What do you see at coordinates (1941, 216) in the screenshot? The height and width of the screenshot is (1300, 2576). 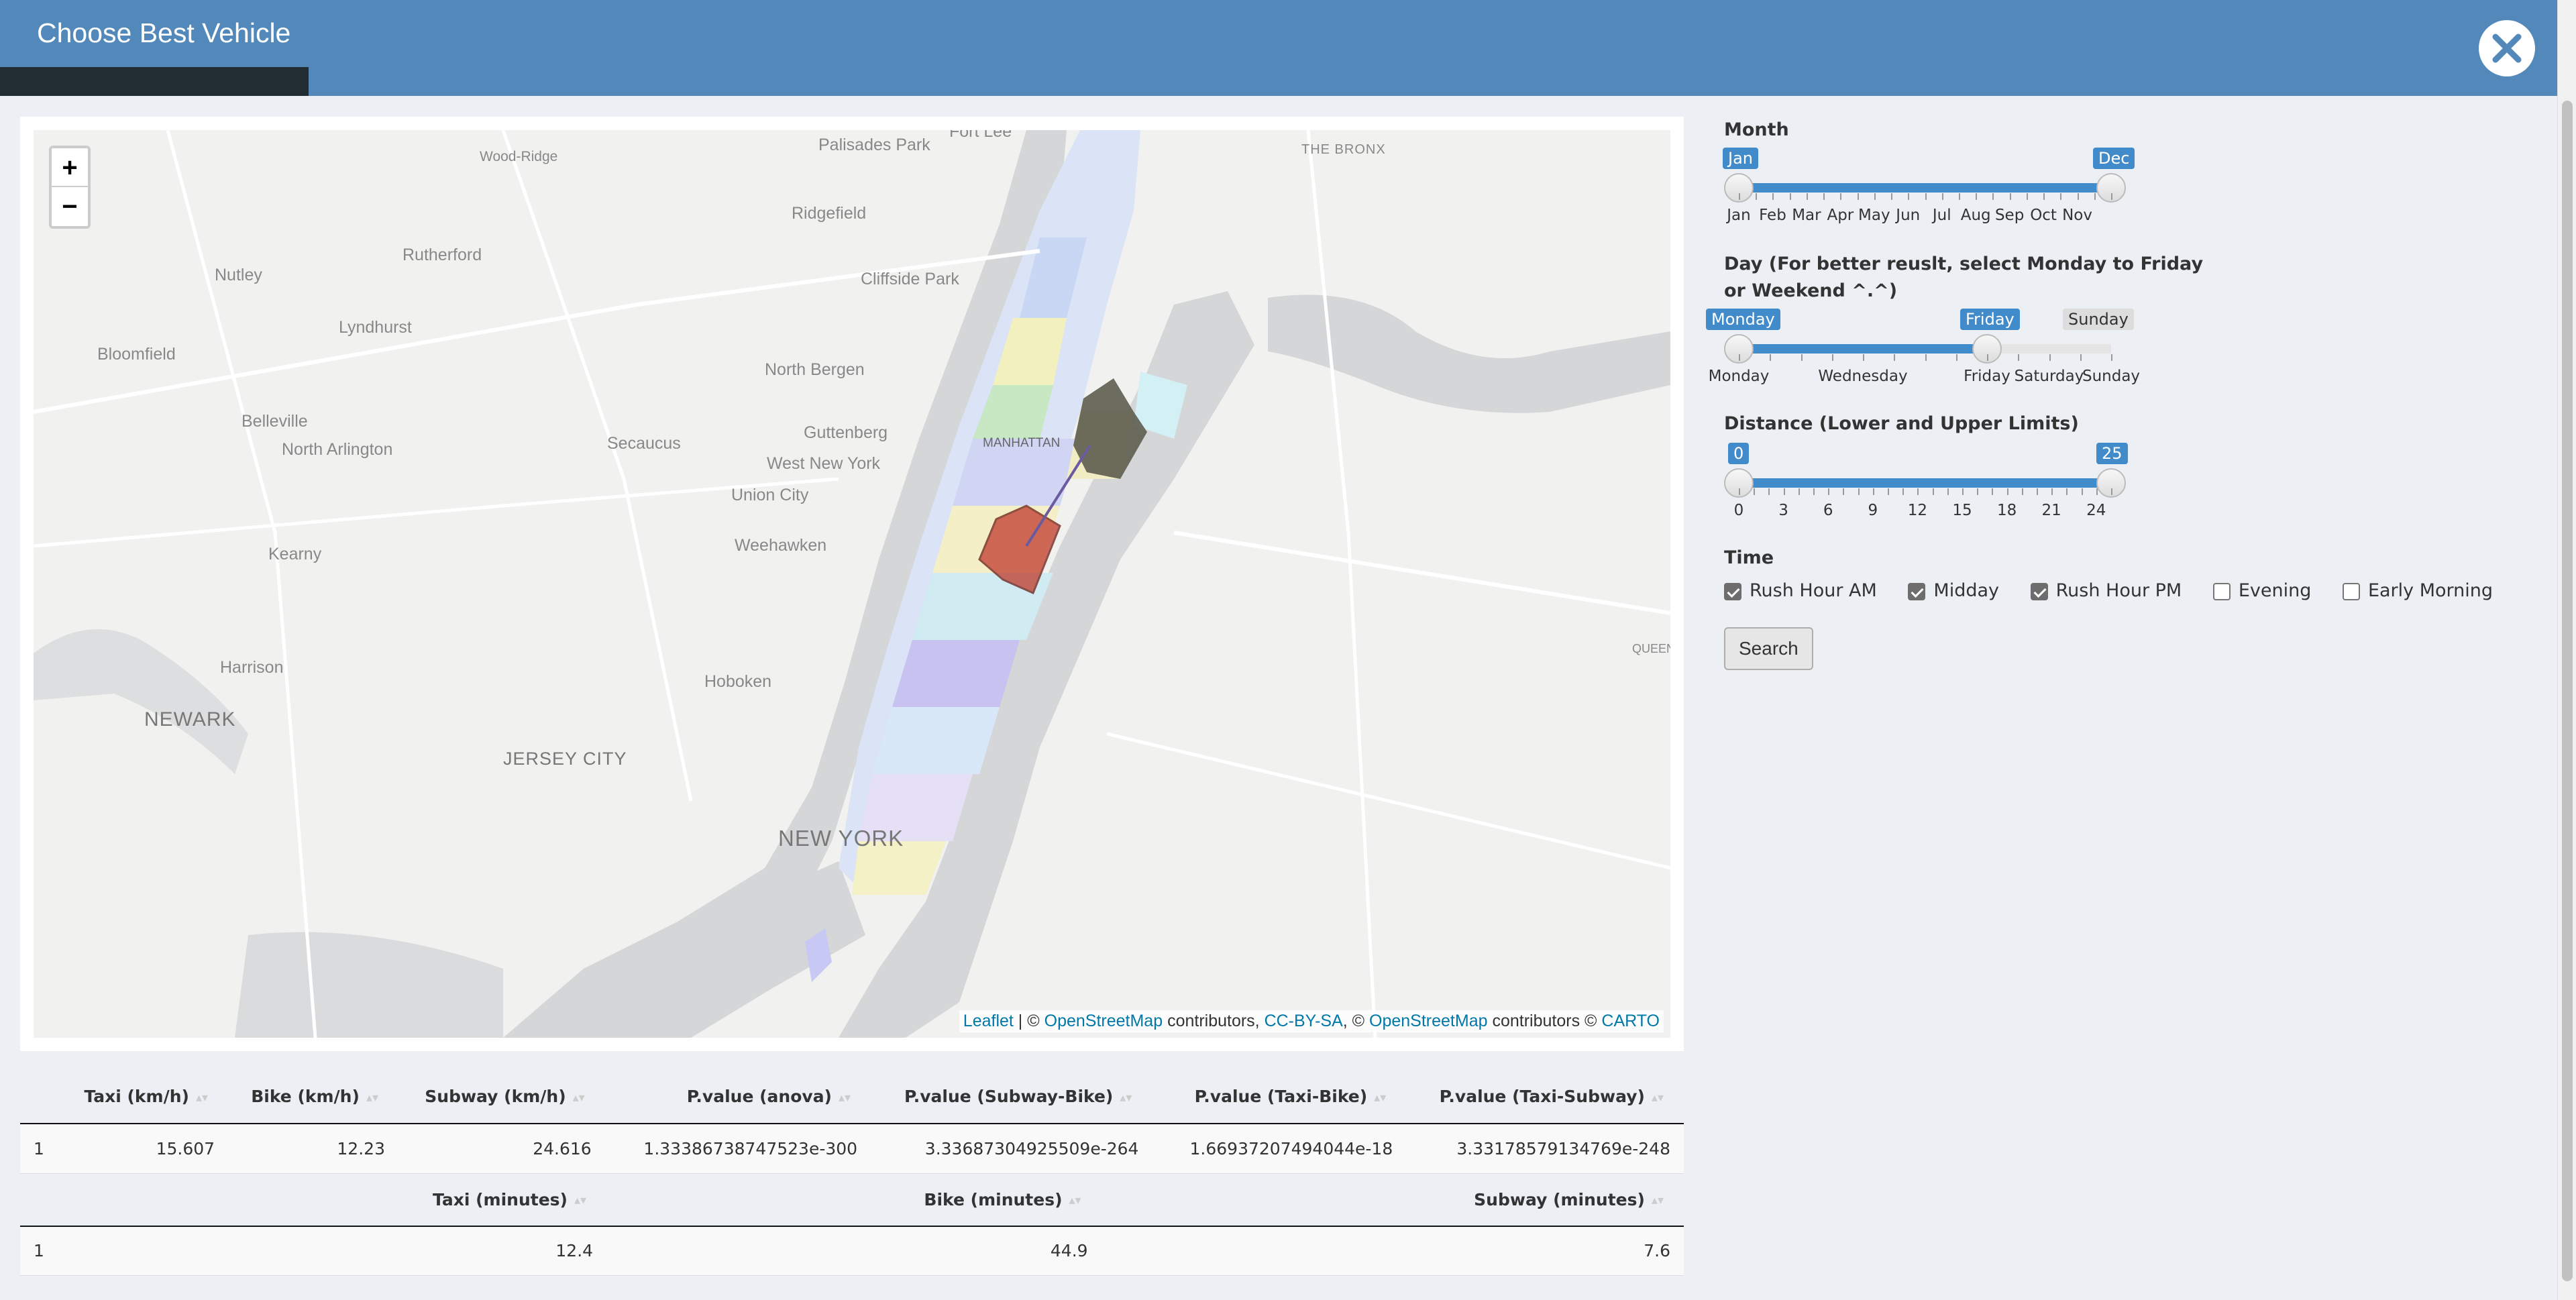 I see `slider-tick-label: Jul` at bounding box center [1941, 216].